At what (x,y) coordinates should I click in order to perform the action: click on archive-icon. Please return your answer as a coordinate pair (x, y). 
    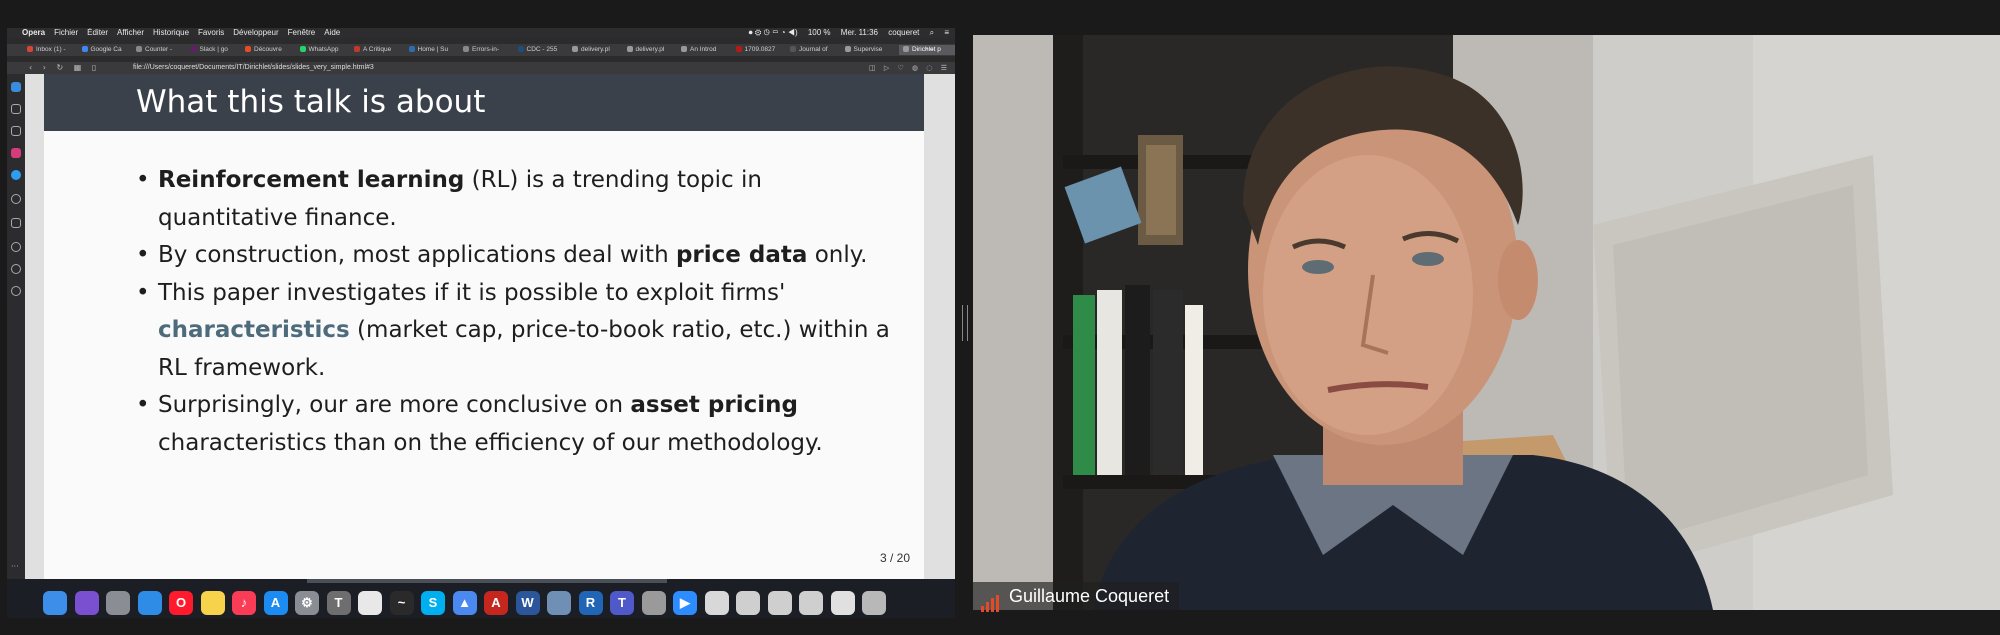
    Looking at the image, I should click on (653, 603).